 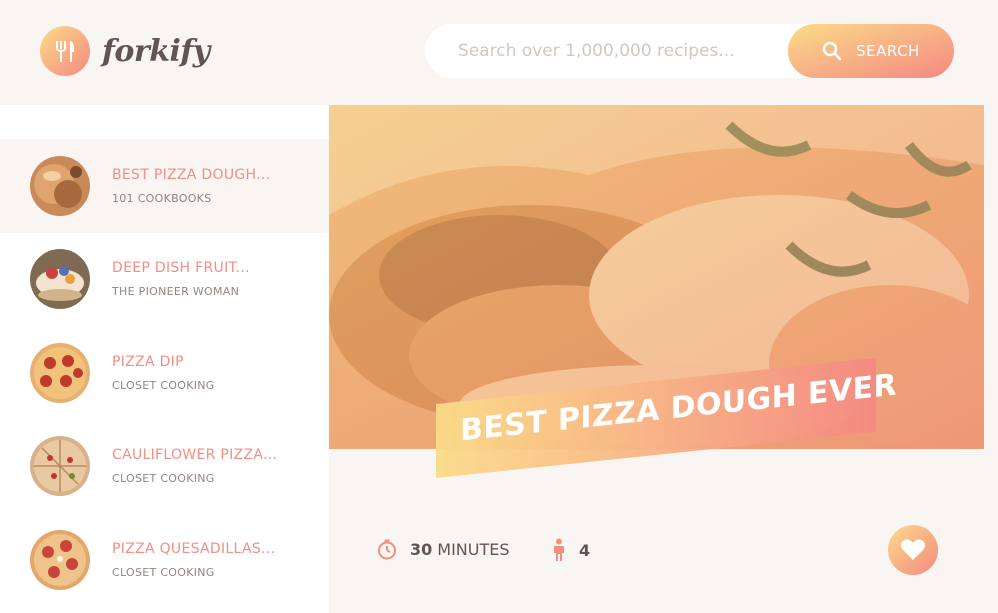 I want to click on bookmark-button, so click(x=913, y=550).